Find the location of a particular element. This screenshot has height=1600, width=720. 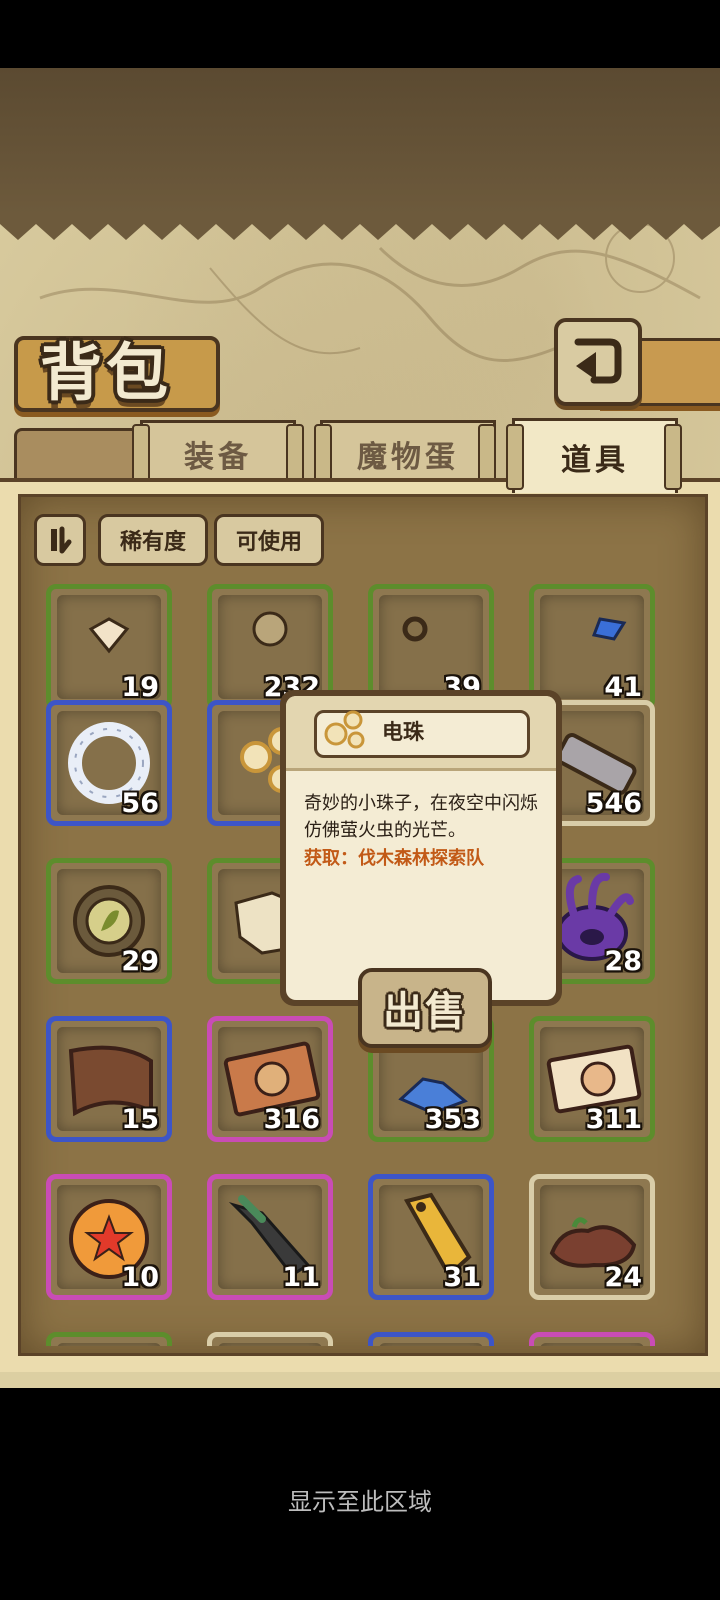

sell-button: 出售 is located at coordinates (425, 1008).